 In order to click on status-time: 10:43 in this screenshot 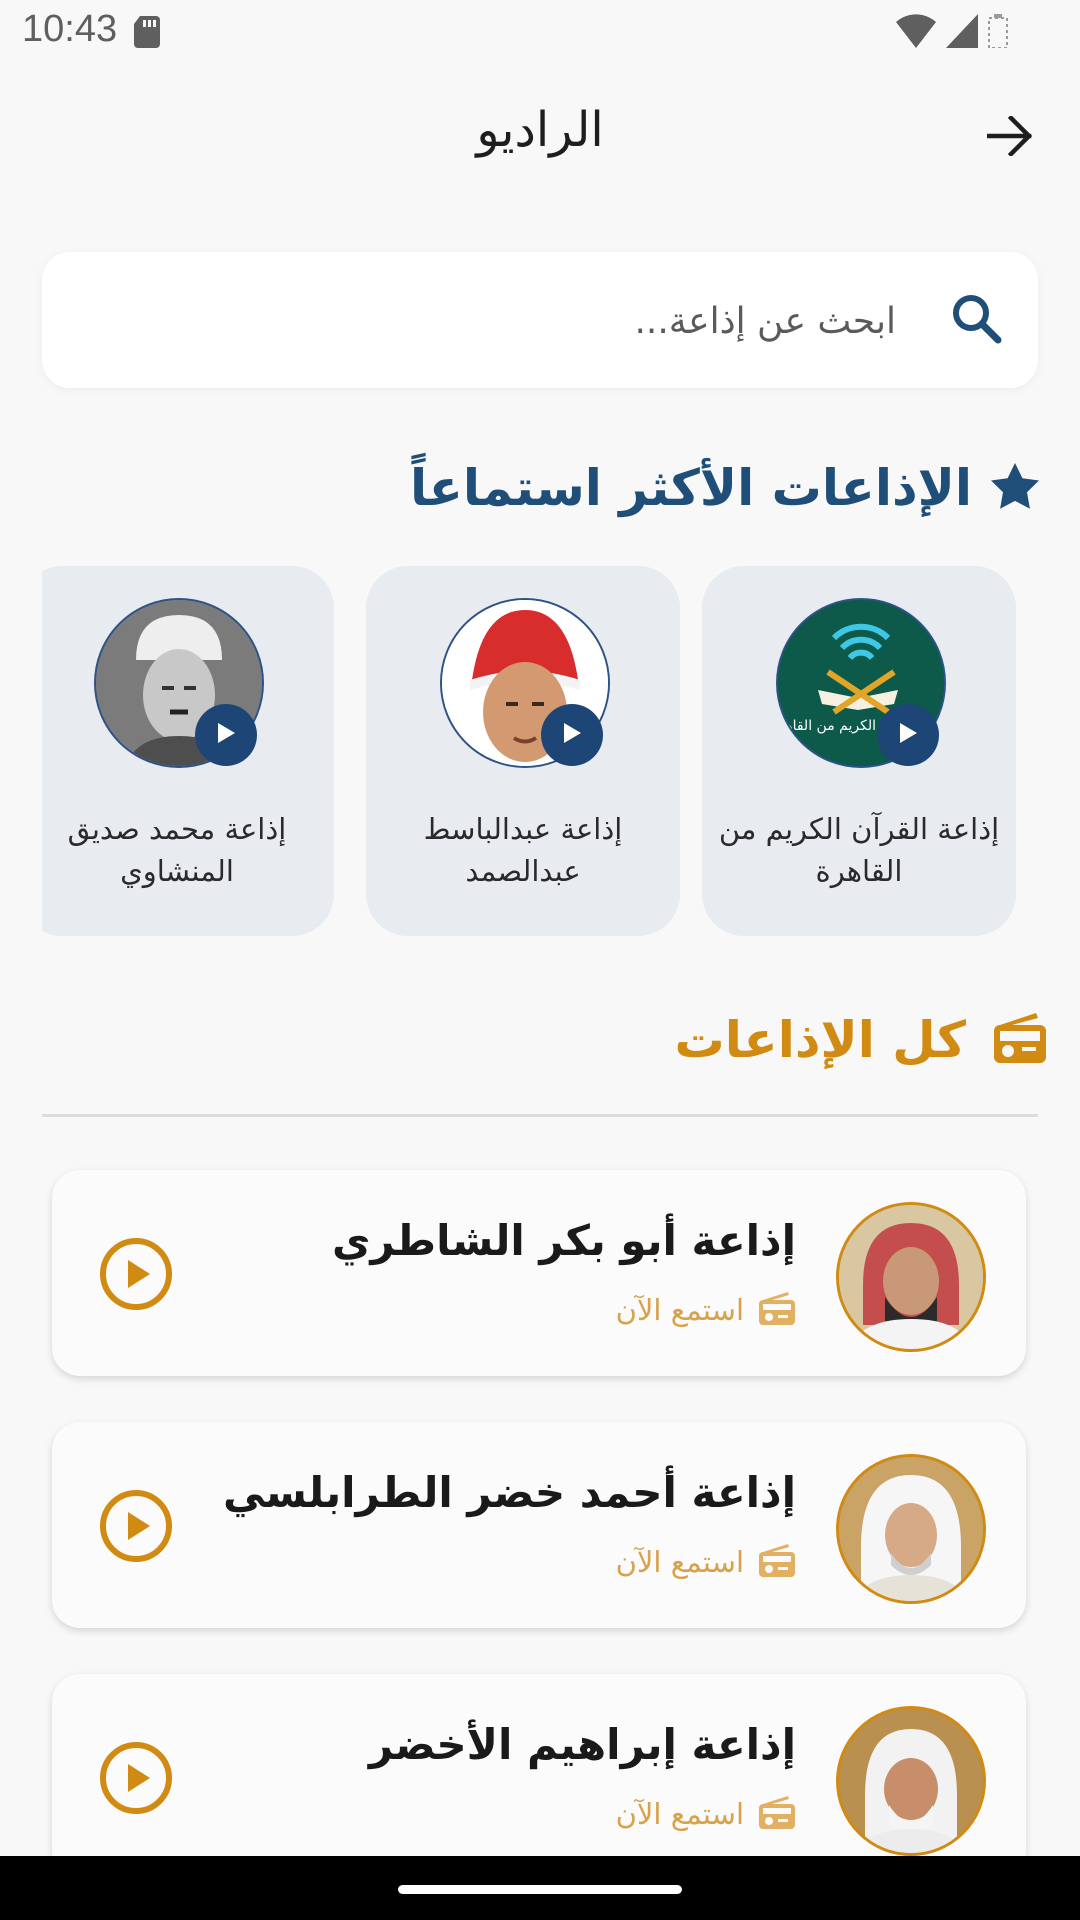, I will do `click(70, 29)`.